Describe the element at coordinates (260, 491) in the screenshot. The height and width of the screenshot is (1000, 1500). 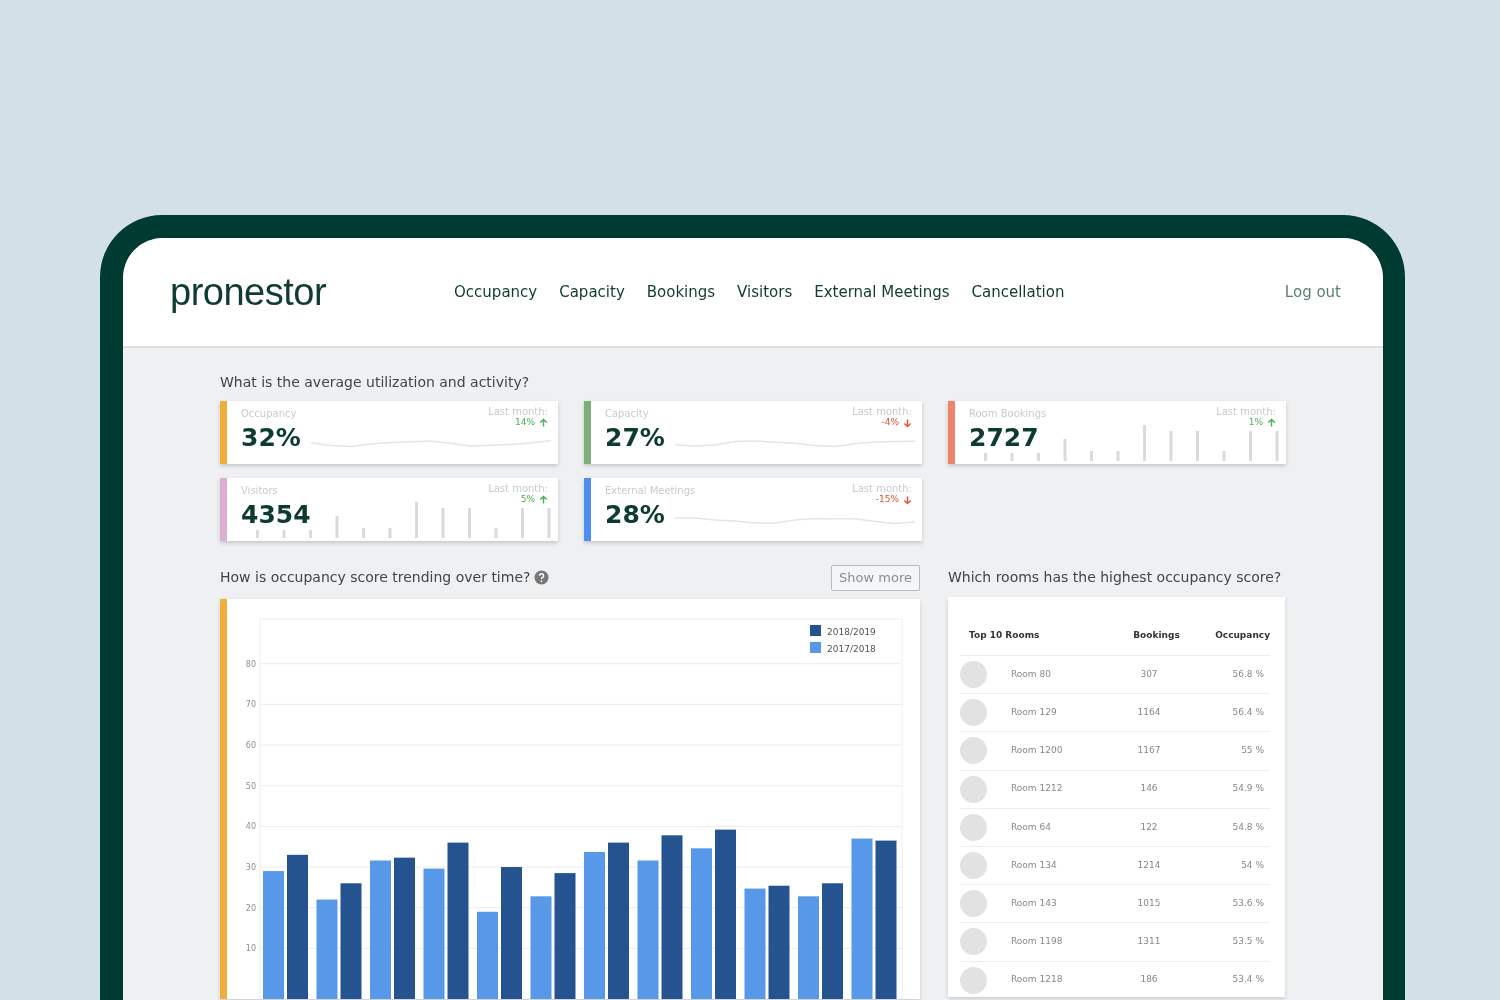
I see `kpi-title: Visitors` at that location.